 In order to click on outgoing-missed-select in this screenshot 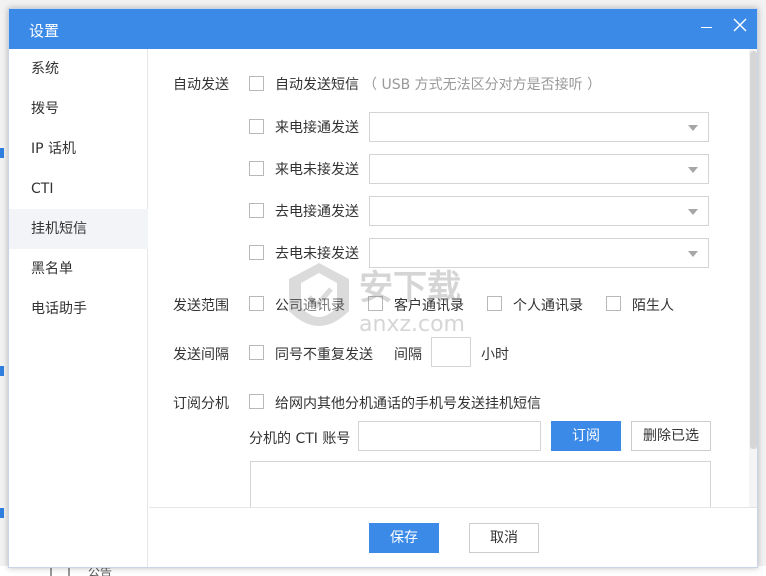, I will do `click(539, 253)`.